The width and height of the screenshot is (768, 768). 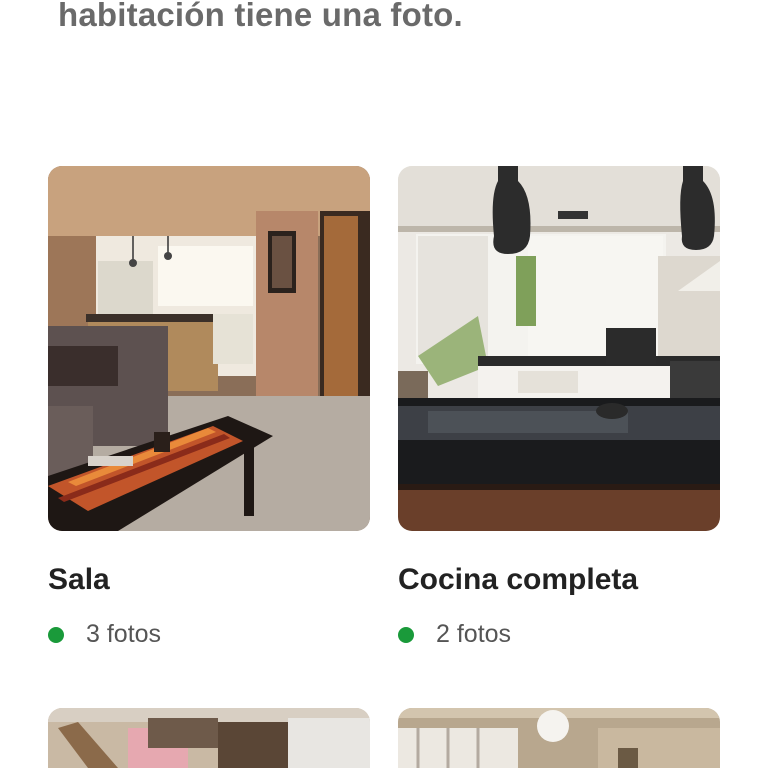 I want to click on room-name: Cocina completa, so click(x=518, y=579).